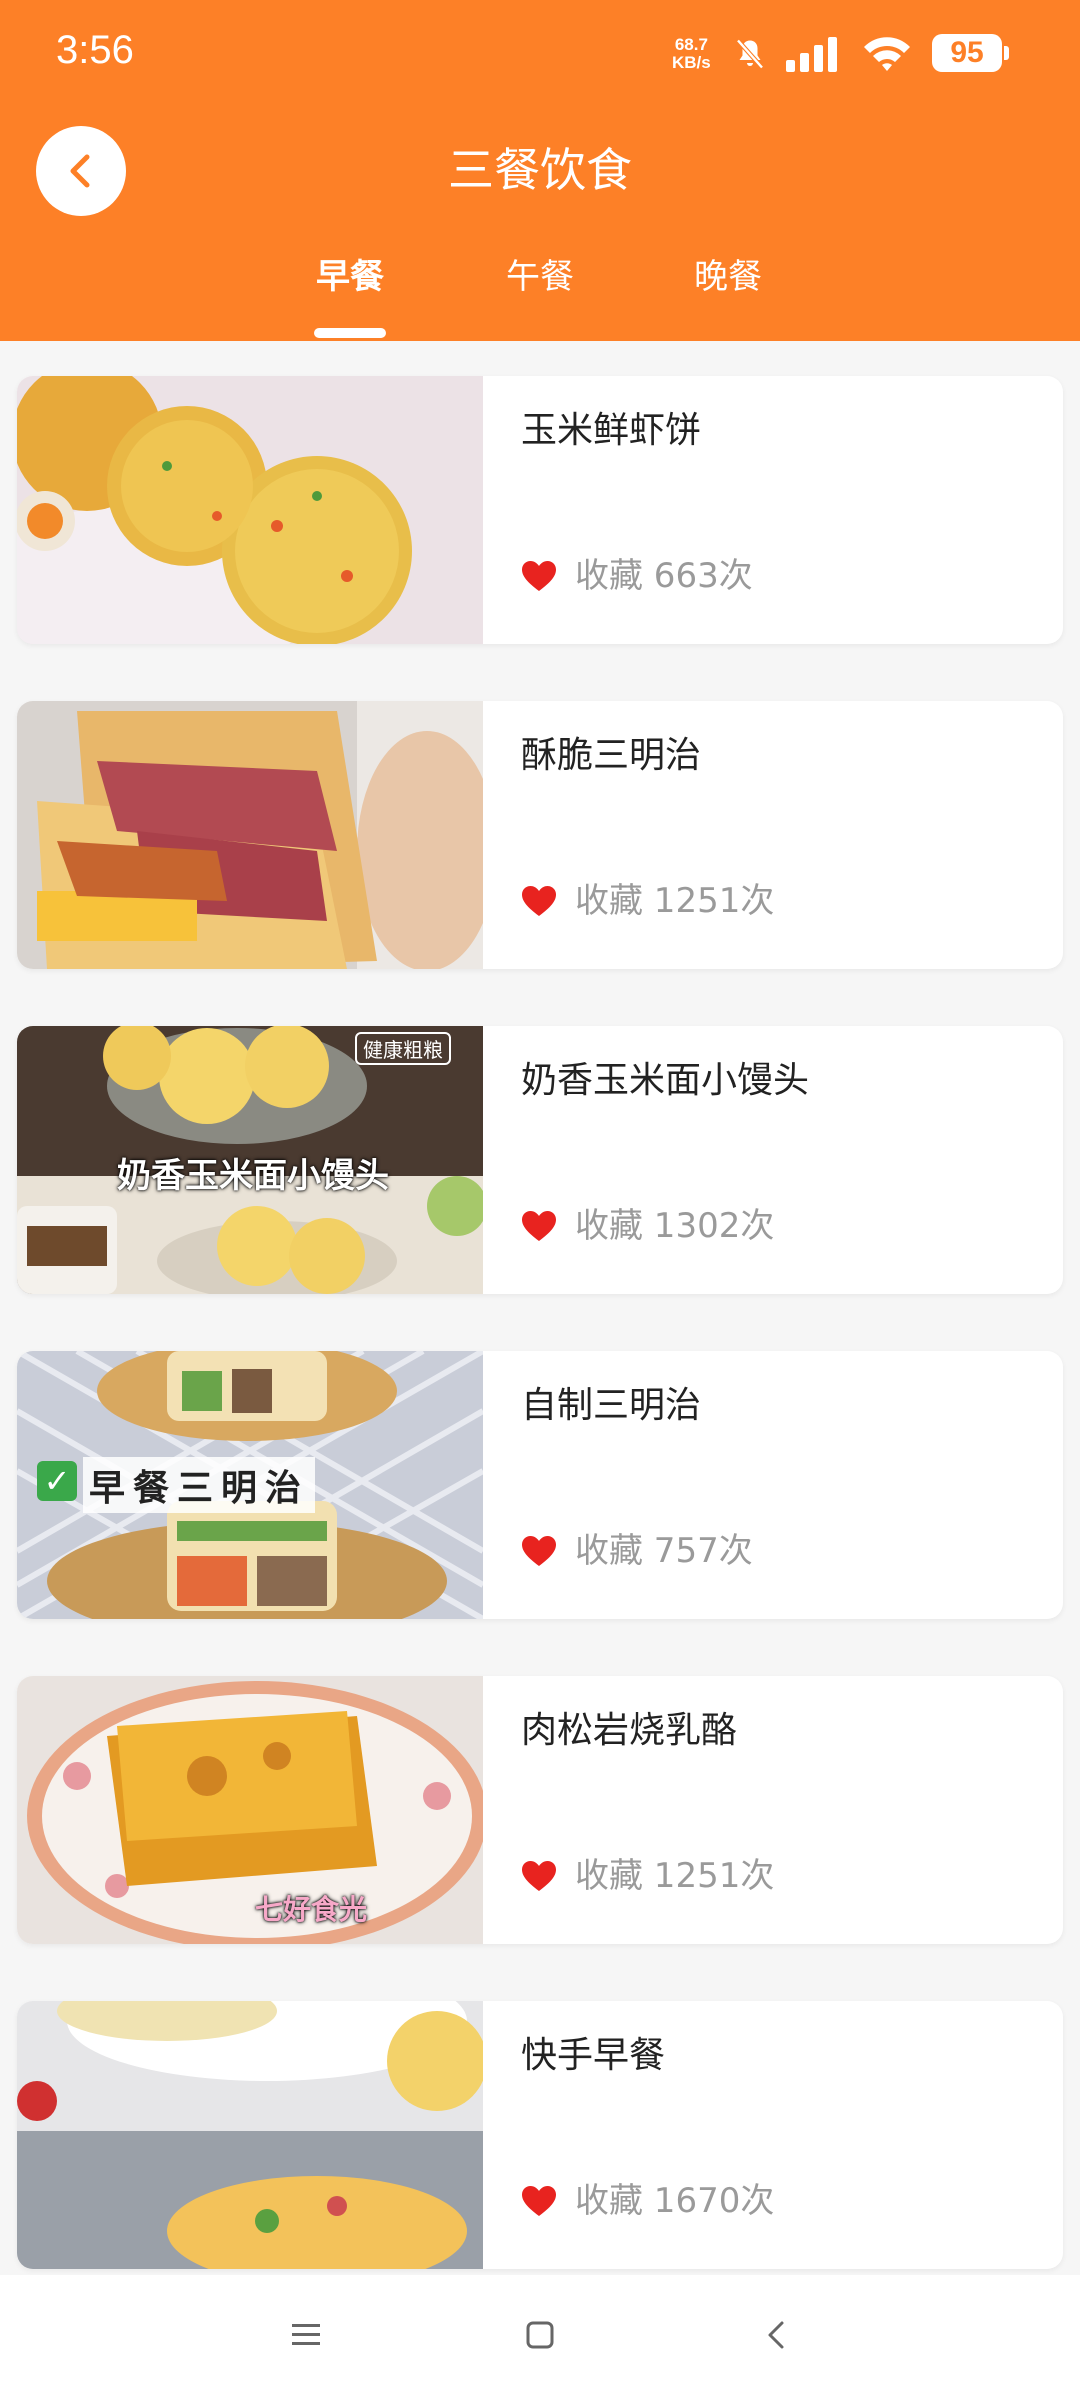 The width and height of the screenshot is (1080, 2400). I want to click on battery-icon: 95, so click(967, 53).